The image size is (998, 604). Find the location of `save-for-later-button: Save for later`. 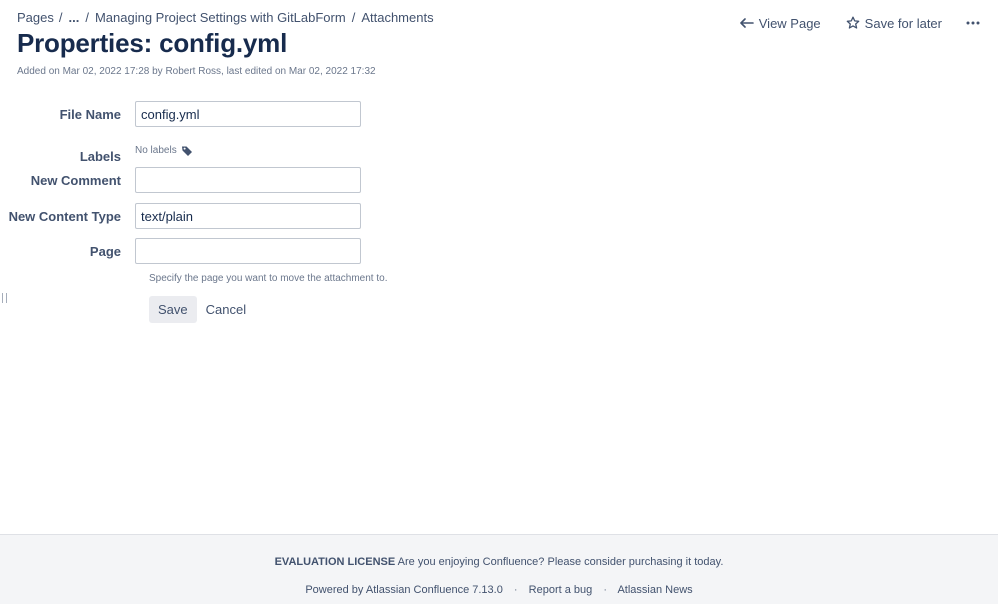

save-for-later-button: Save for later is located at coordinates (893, 23).